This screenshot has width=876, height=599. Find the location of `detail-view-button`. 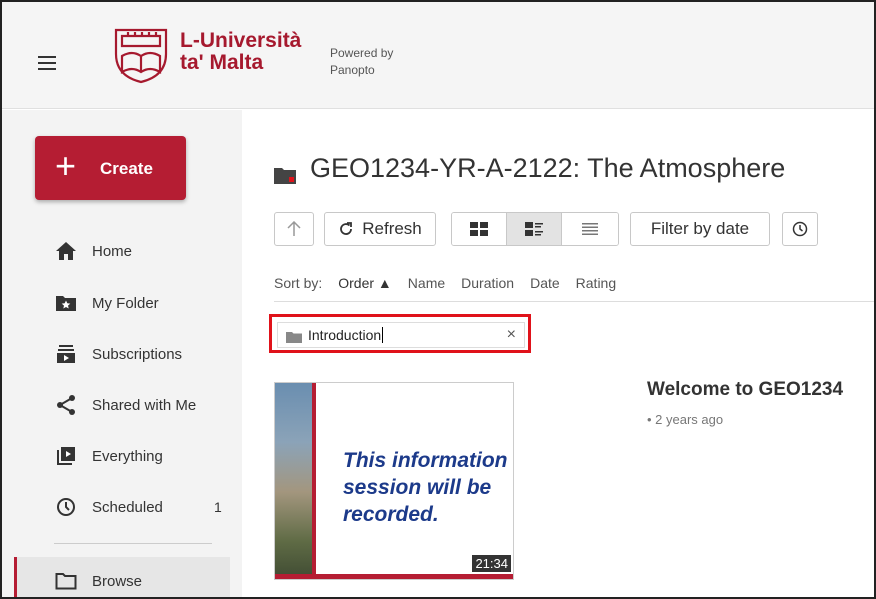

detail-view-button is located at coordinates (534, 229).